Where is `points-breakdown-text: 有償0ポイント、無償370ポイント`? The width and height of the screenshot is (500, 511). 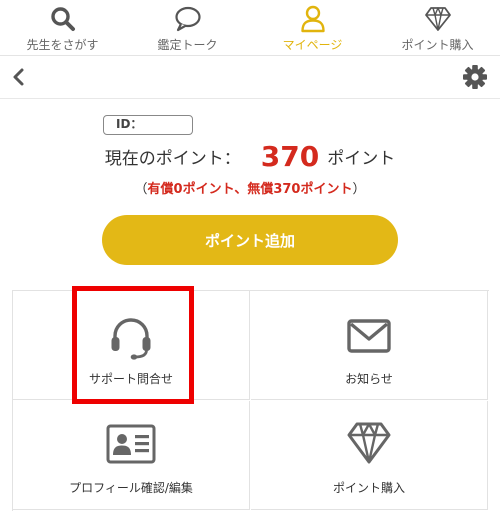 points-breakdown-text: 有償0ポイント、無償370ポイント is located at coordinates (250, 189).